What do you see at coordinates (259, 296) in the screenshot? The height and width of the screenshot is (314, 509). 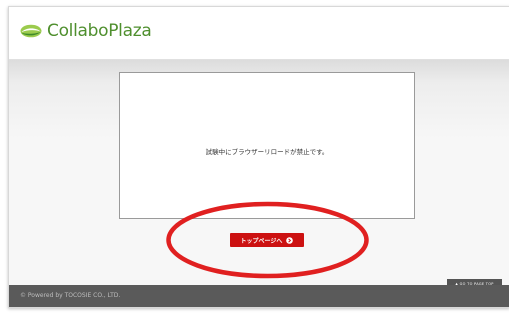 I see `footer: © Powered by TOCOSIE CO., LTD.` at bounding box center [259, 296].